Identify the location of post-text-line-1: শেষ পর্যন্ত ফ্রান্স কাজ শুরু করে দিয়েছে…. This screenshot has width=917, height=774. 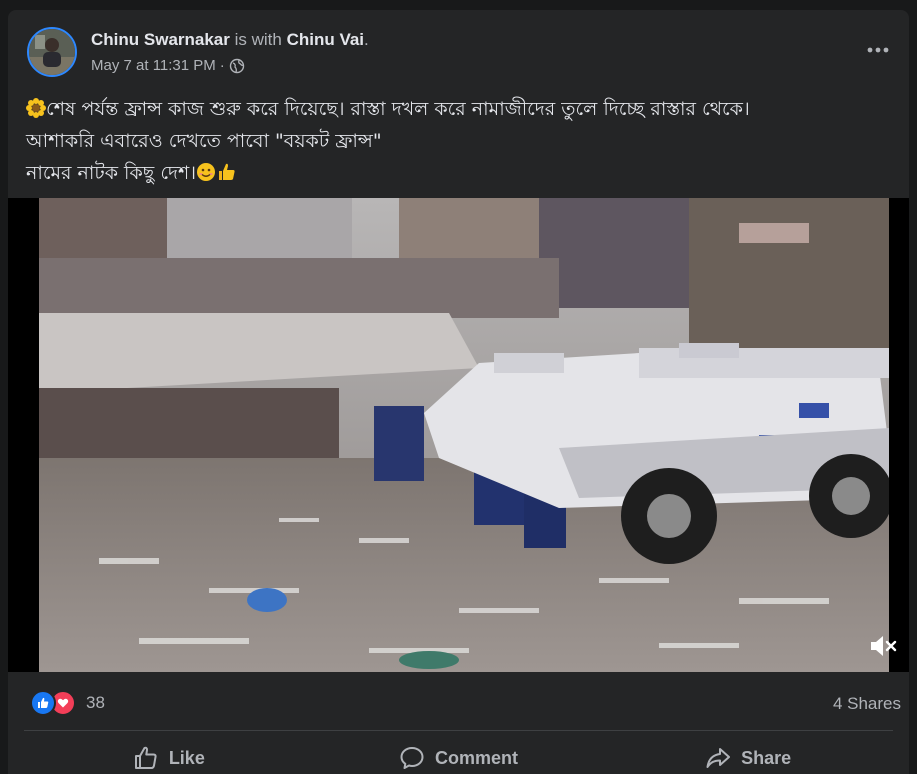
(461, 109).